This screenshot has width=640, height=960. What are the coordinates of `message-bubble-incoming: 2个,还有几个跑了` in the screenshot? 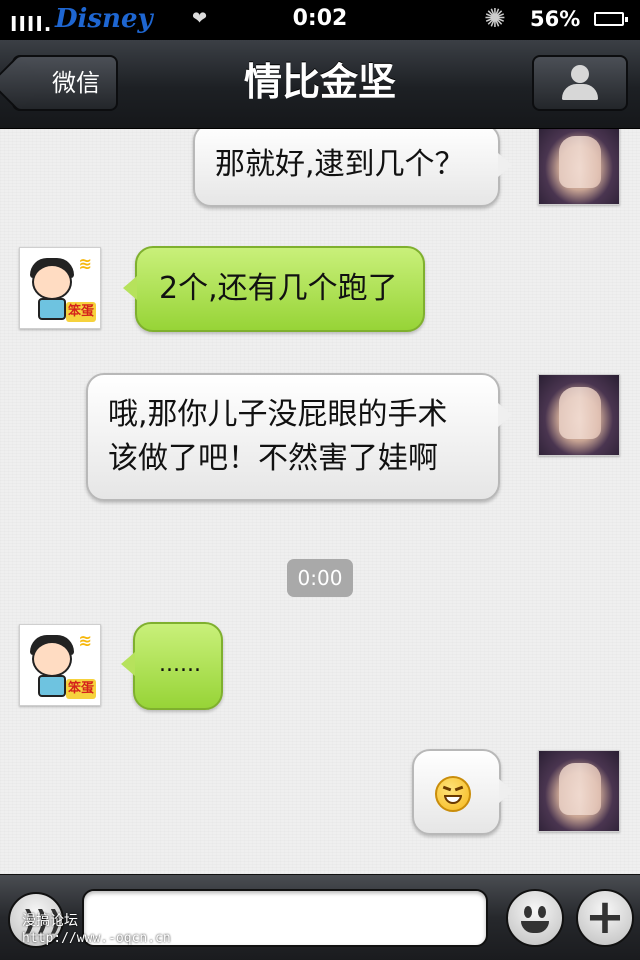 It's located at (274, 289).